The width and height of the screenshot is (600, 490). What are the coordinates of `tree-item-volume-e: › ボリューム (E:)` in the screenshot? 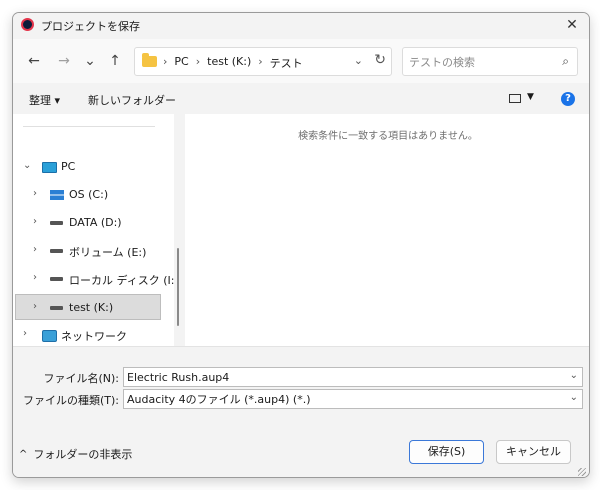 It's located at (87, 251).